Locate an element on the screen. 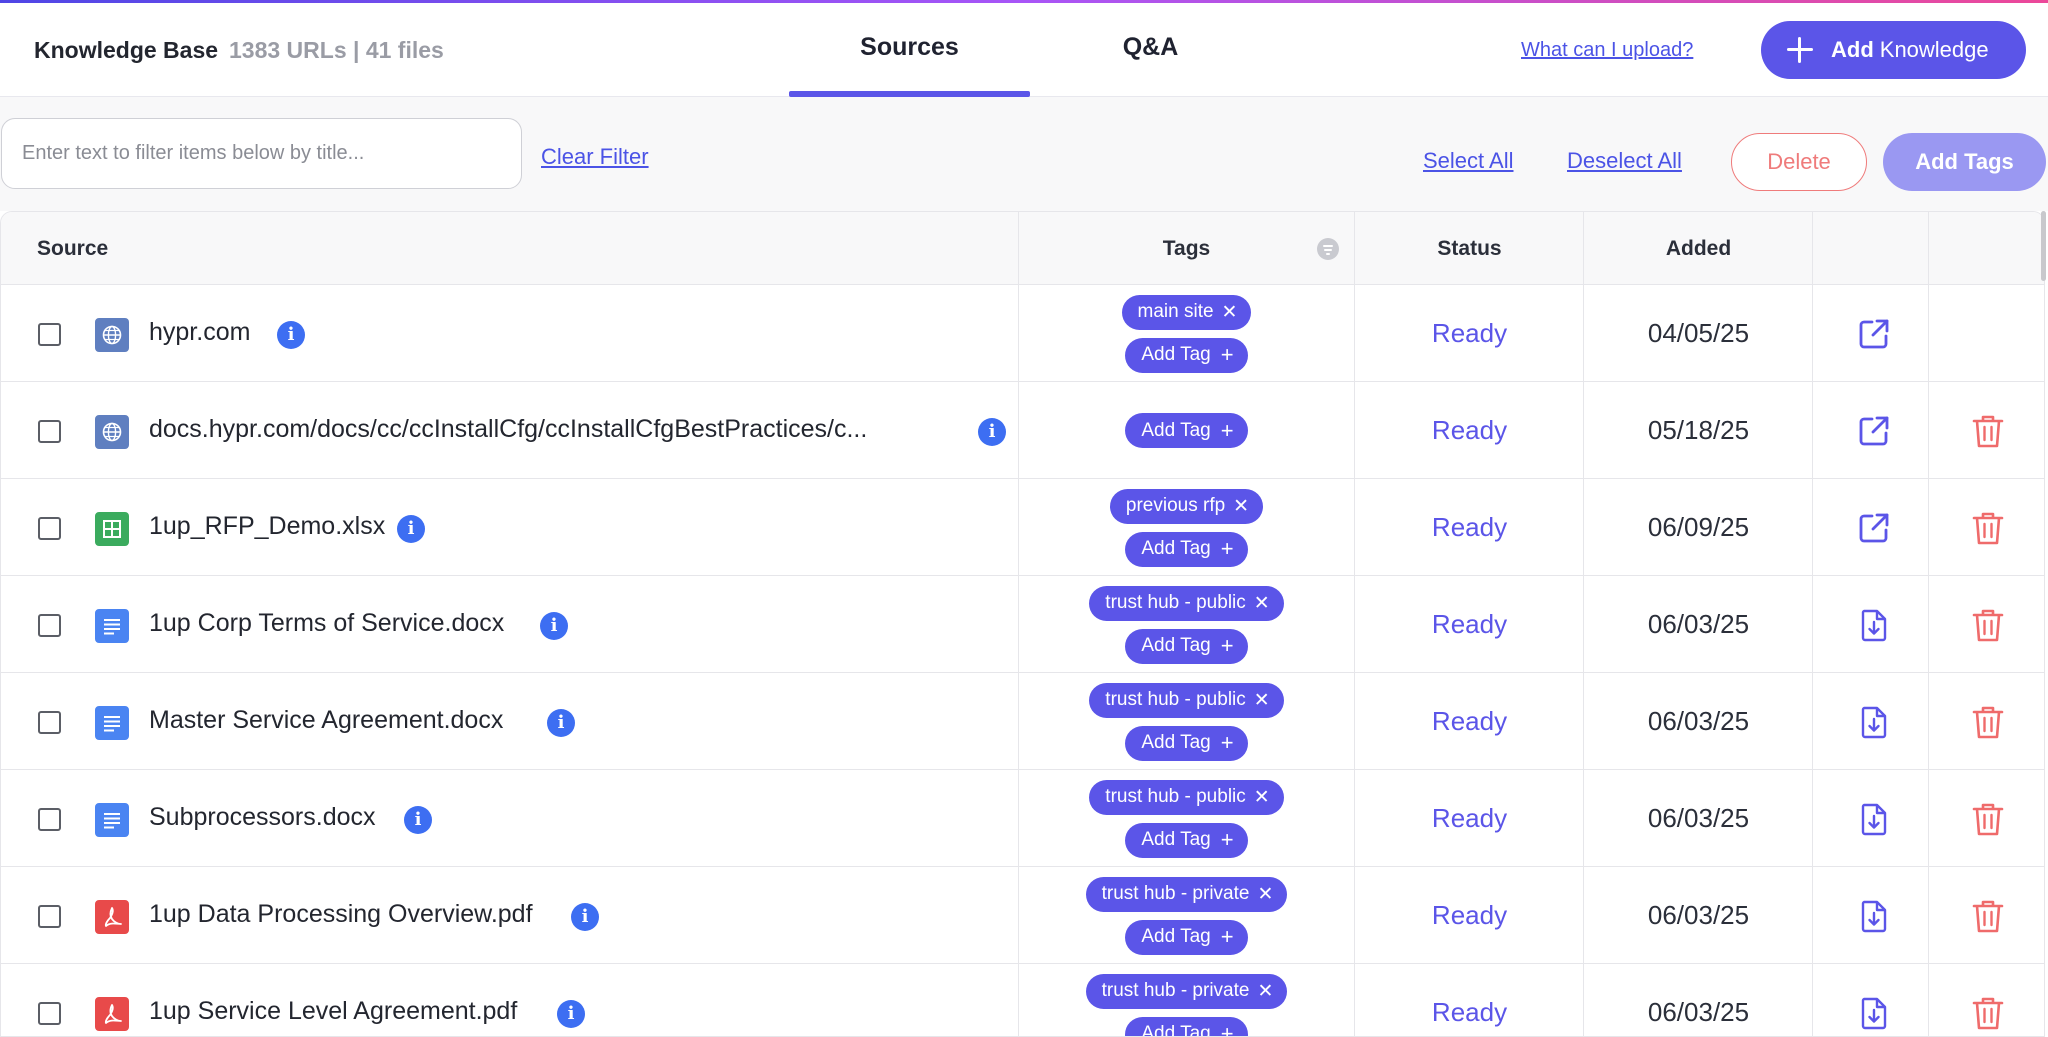 This screenshot has height=1037, width=2048. scrollbar is located at coordinates (2043, 246).